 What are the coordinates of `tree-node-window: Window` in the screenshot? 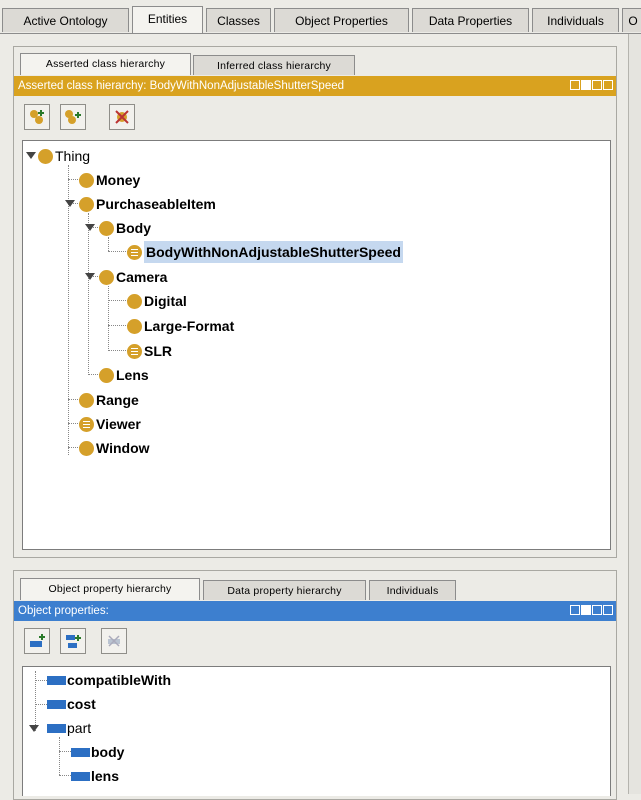 It's located at (114, 448).